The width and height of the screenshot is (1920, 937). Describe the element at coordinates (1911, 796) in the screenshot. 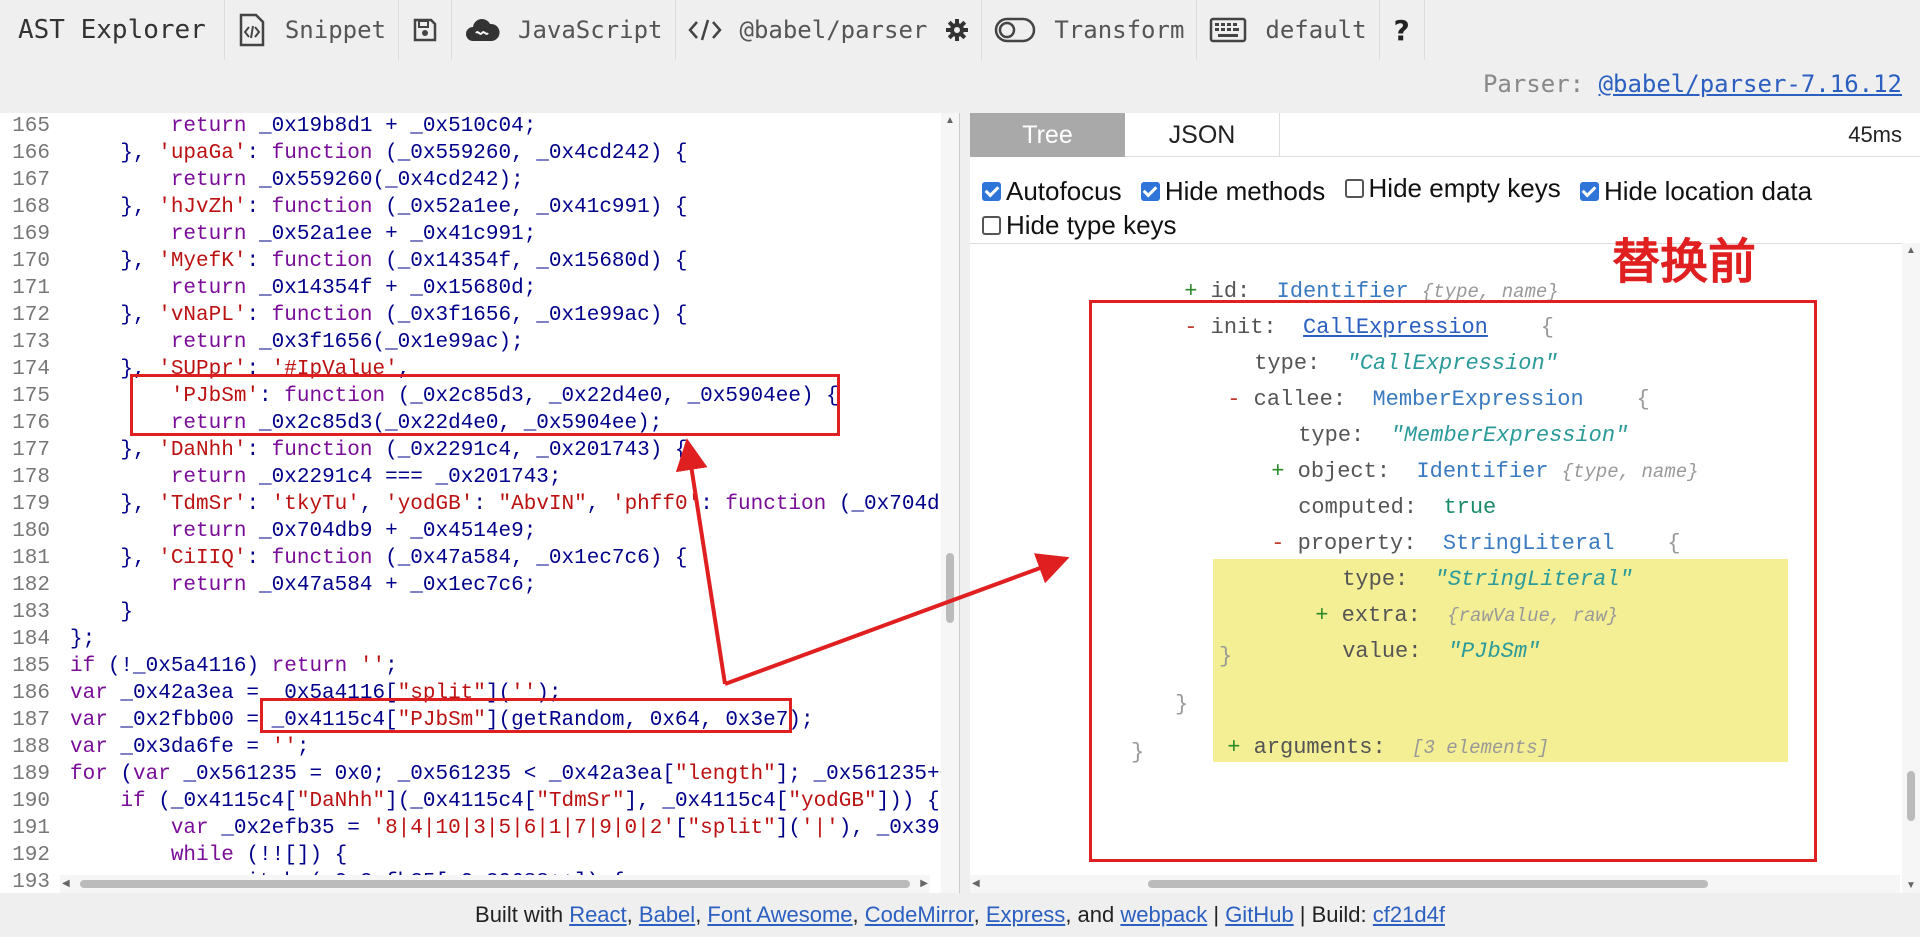

I see `tree-vscroll-thumb` at that location.